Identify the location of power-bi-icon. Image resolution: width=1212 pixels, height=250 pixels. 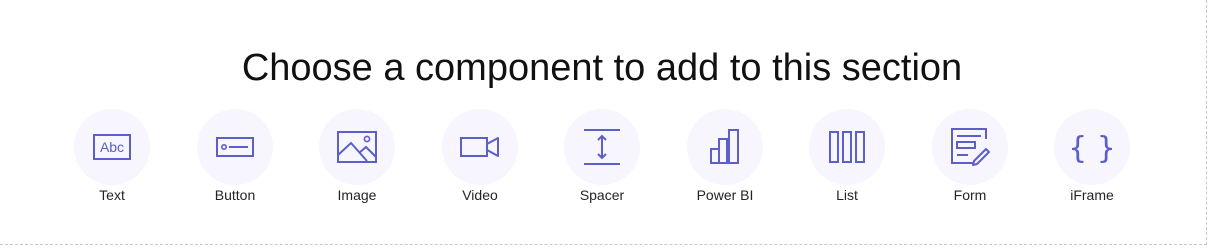
(724, 146).